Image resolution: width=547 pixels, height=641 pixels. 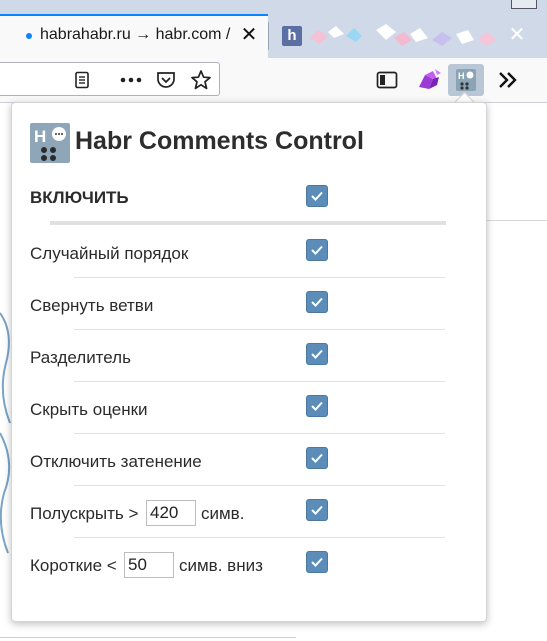 What do you see at coordinates (92, 305) in the screenshot?
I see `option-label: Свернуть ветви` at bounding box center [92, 305].